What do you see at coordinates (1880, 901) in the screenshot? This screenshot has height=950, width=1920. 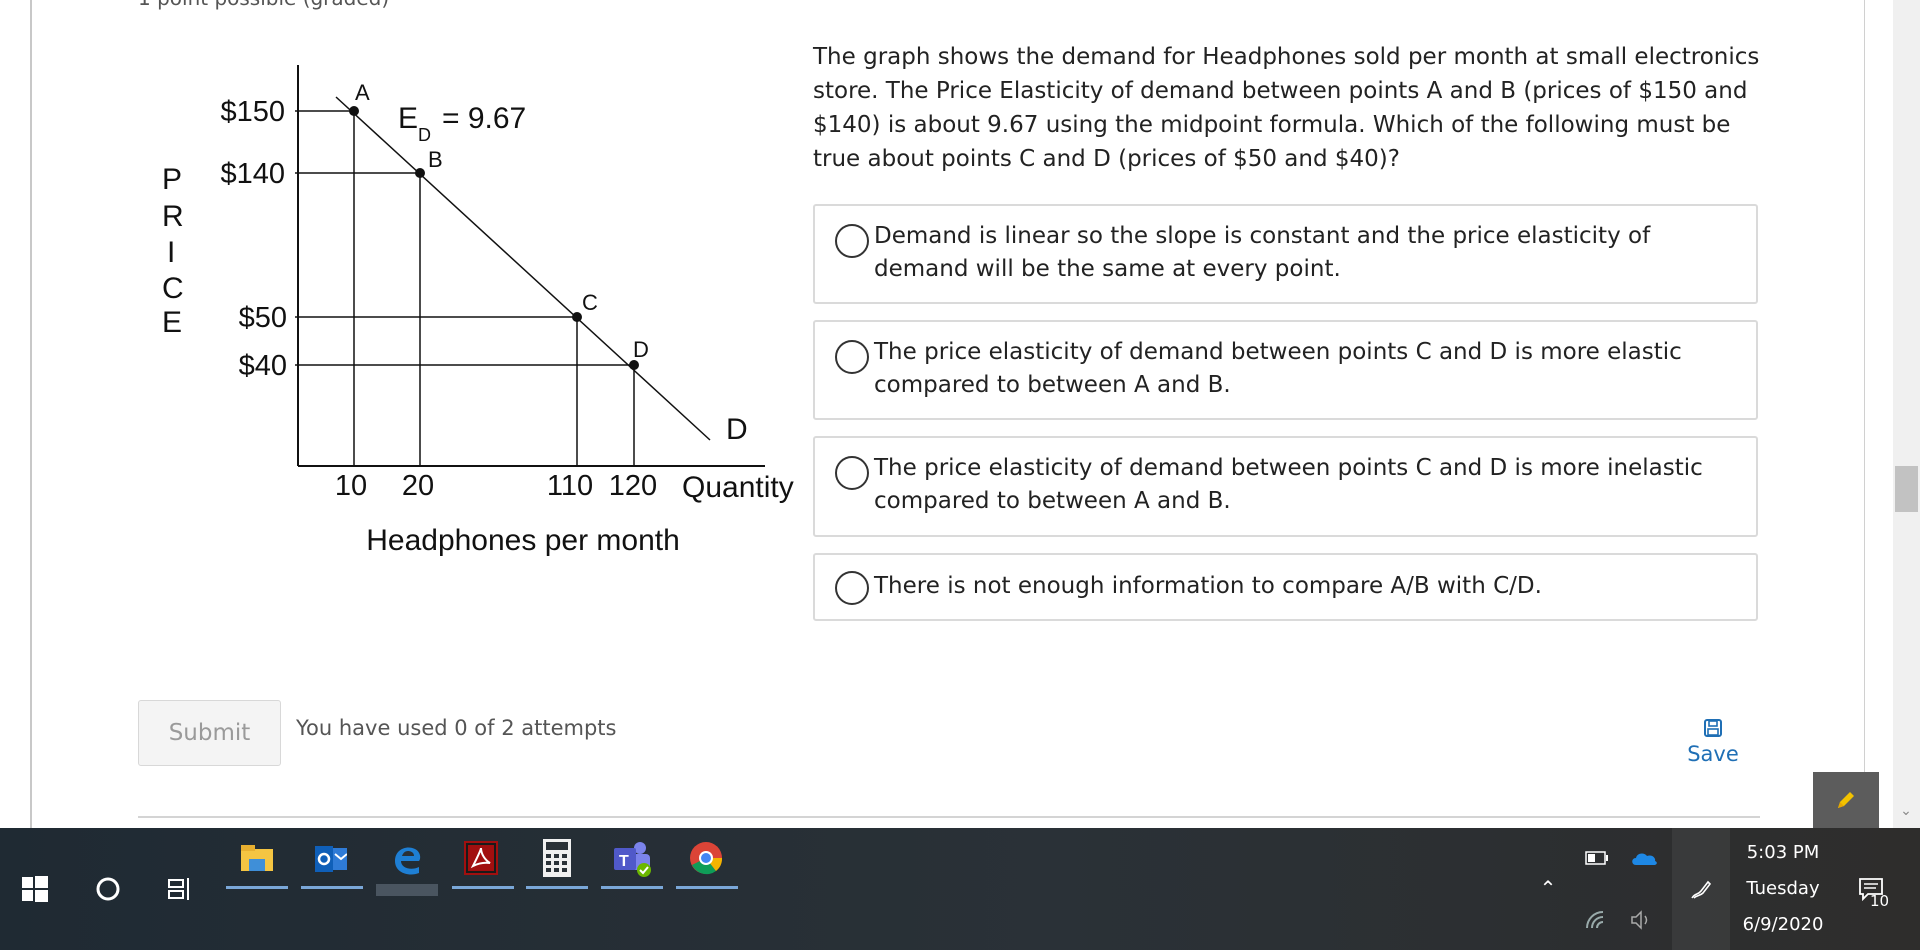 I see `notification-count-badge: 10` at bounding box center [1880, 901].